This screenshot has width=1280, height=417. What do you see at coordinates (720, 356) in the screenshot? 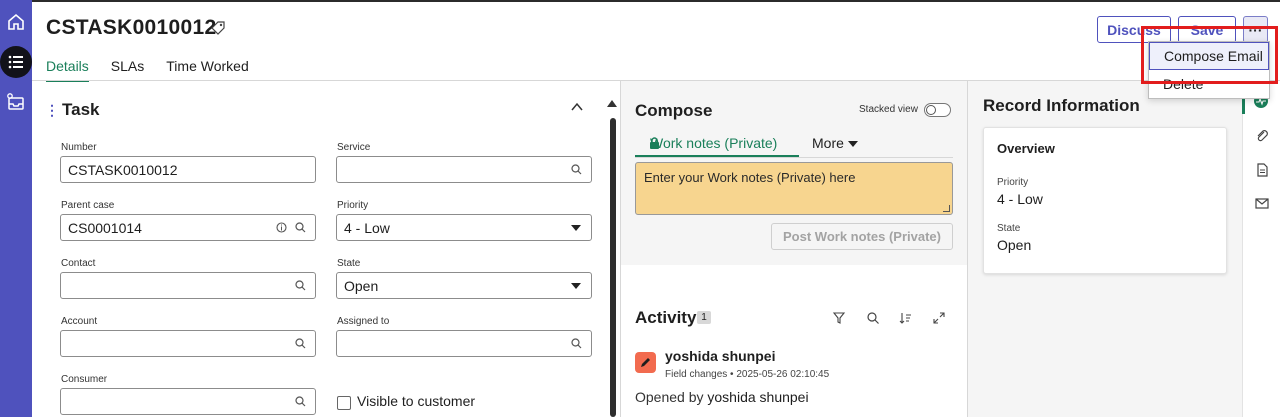
I see `activity-user-name: yoshida shunpei` at bounding box center [720, 356].